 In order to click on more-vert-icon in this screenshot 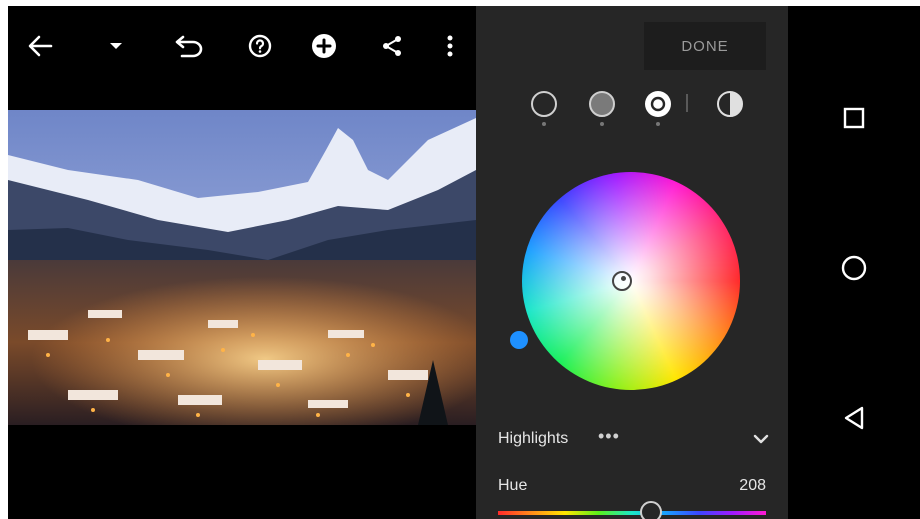, I will do `click(450, 46)`.